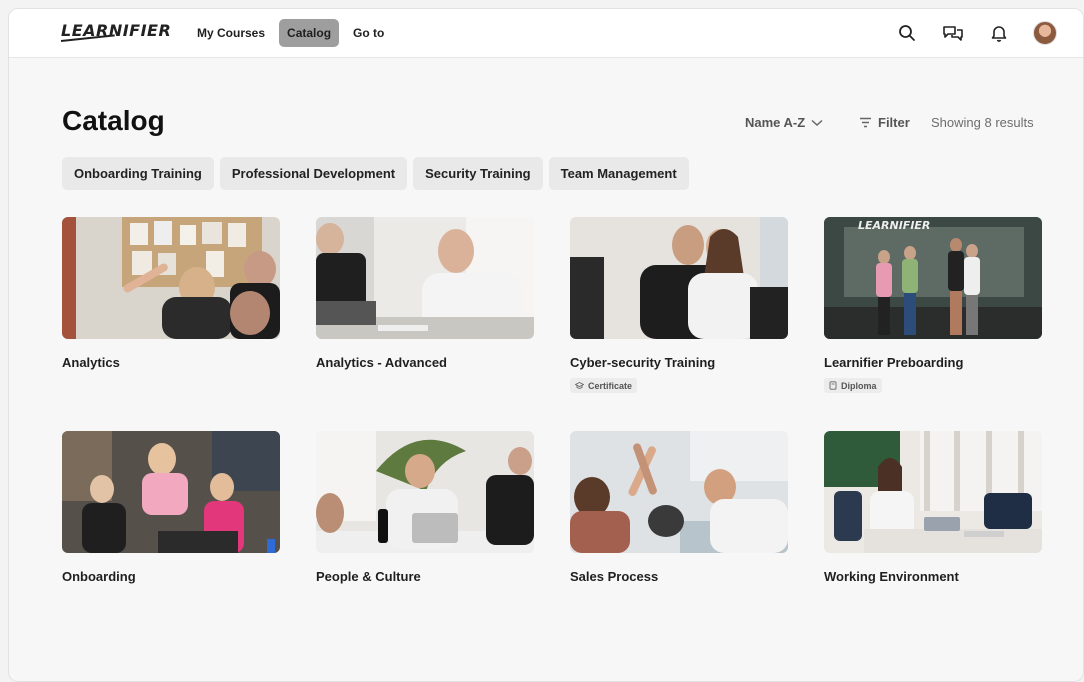 This screenshot has width=1084, height=682. What do you see at coordinates (865, 122) in the screenshot?
I see `filter-icon` at bounding box center [865, 122].